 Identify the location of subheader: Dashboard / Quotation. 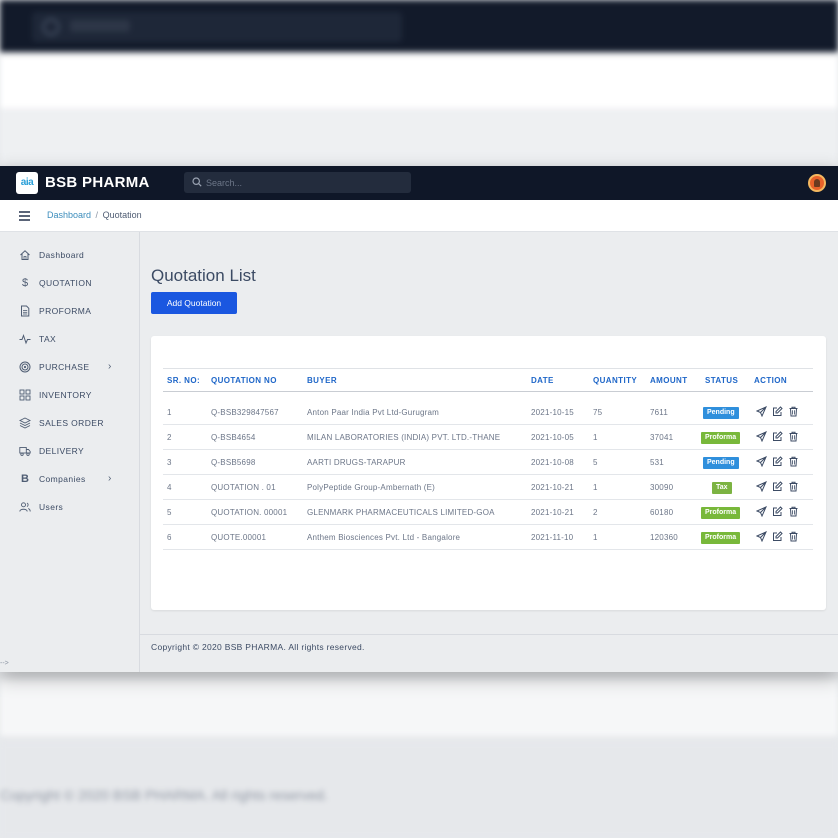
(419, 216).